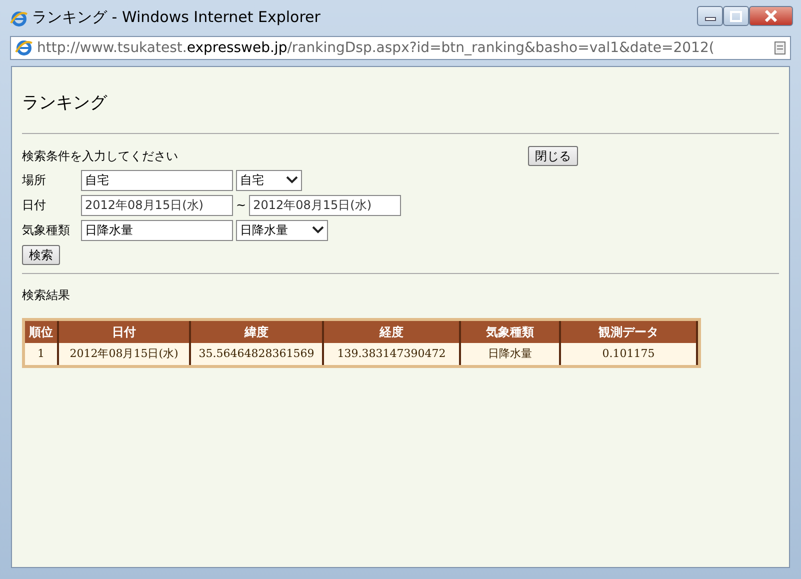  Describe the element at coordinates (41, 254) in the screenshot. I see `search-button: 検索` at that location.